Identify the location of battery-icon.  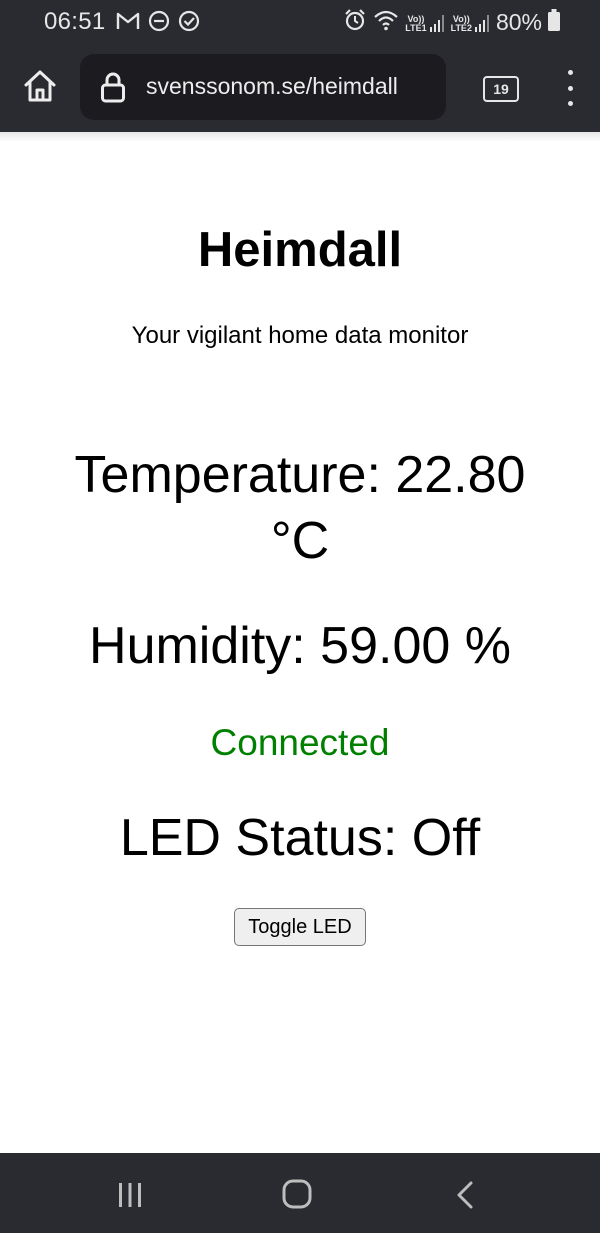
(554, 22).